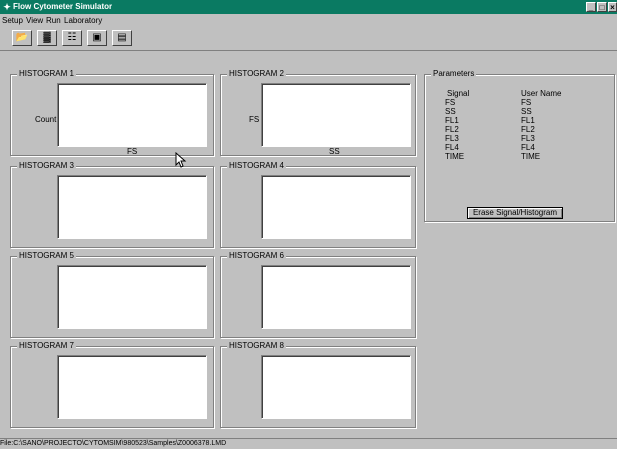 The width and height of the screenshot is (617, 449). What do you see at coordinates (53, 21) in the screenshot?
I see `menu-run: Run` at bounding box center [53, 21].